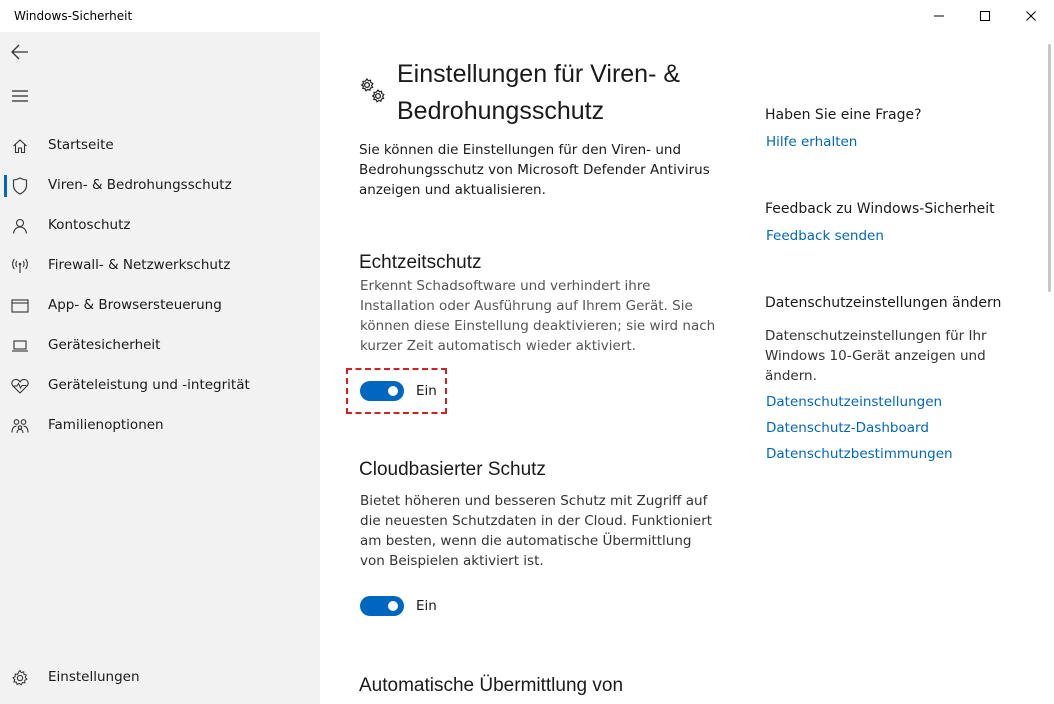 This screenshot has height=704, width=1054. Describe the element at coordinates (811, 142) in the screenshot. I see `help-link: Hilfe erhalten` at that location.